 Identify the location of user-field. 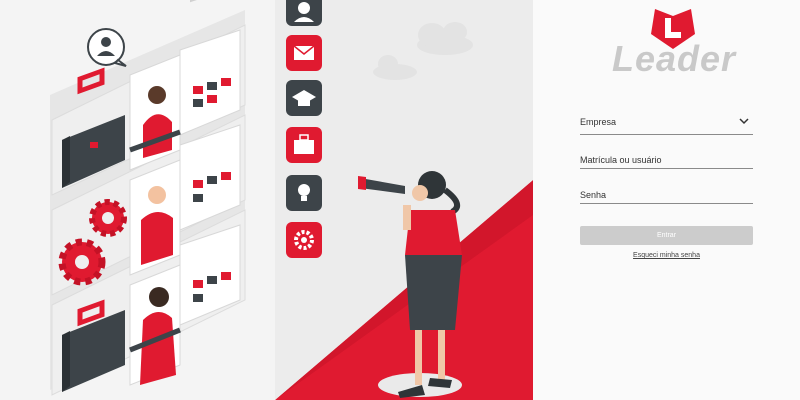
(666, 158).